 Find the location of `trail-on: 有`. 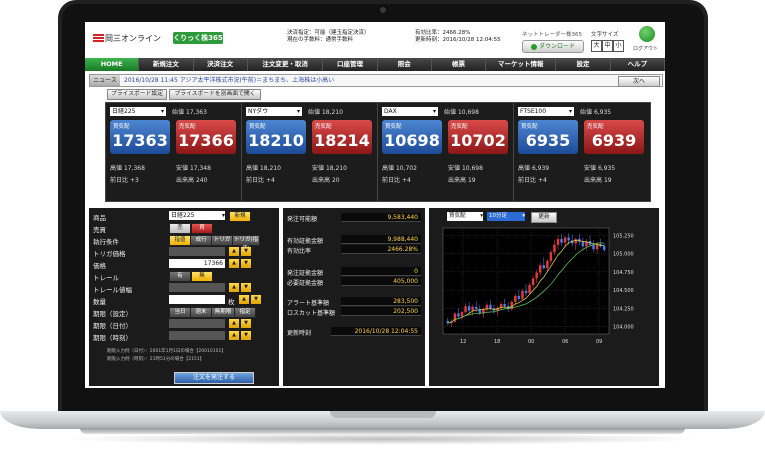

trail-on: 有 is located at coordinates (180, 276).